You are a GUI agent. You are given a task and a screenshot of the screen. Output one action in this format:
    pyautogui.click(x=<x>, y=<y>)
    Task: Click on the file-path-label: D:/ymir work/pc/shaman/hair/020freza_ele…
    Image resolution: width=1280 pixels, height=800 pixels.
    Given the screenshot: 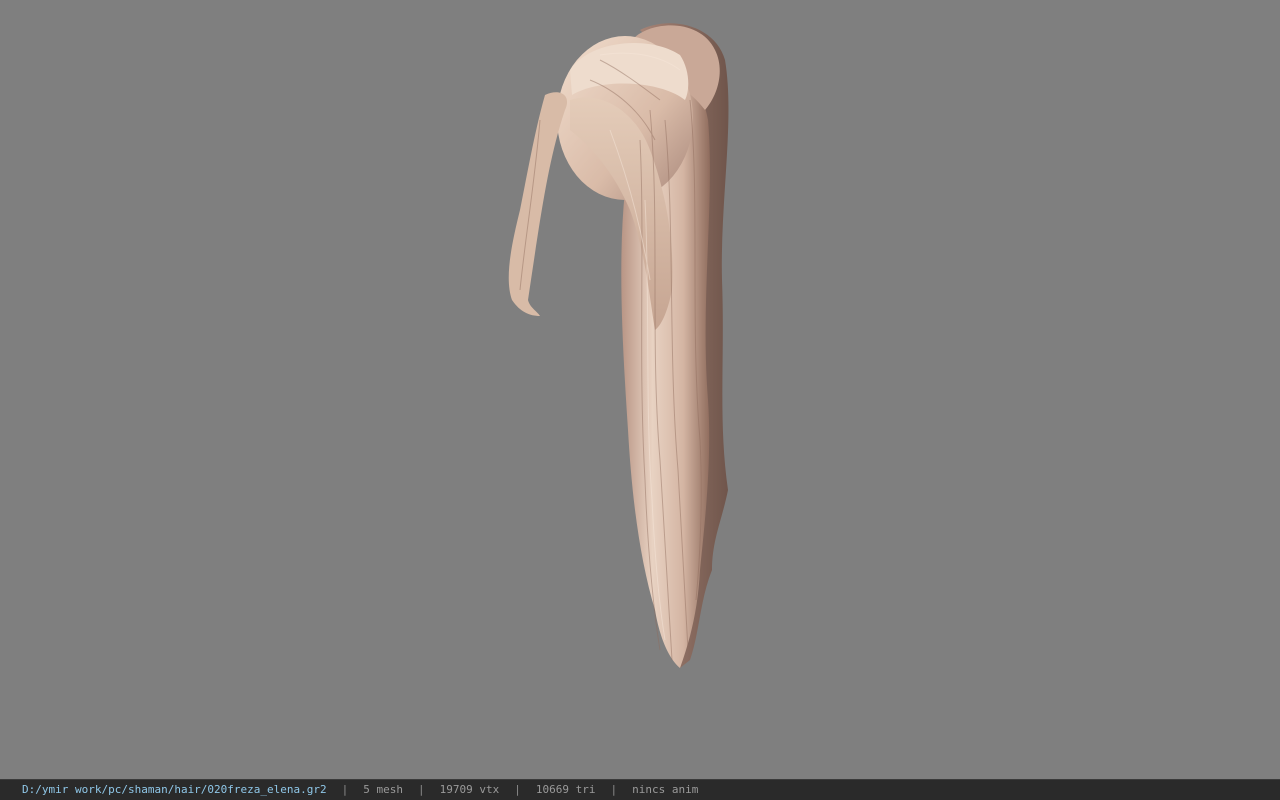 What is the action you would take?
    pyautogui.click(x=174, y=789)
    